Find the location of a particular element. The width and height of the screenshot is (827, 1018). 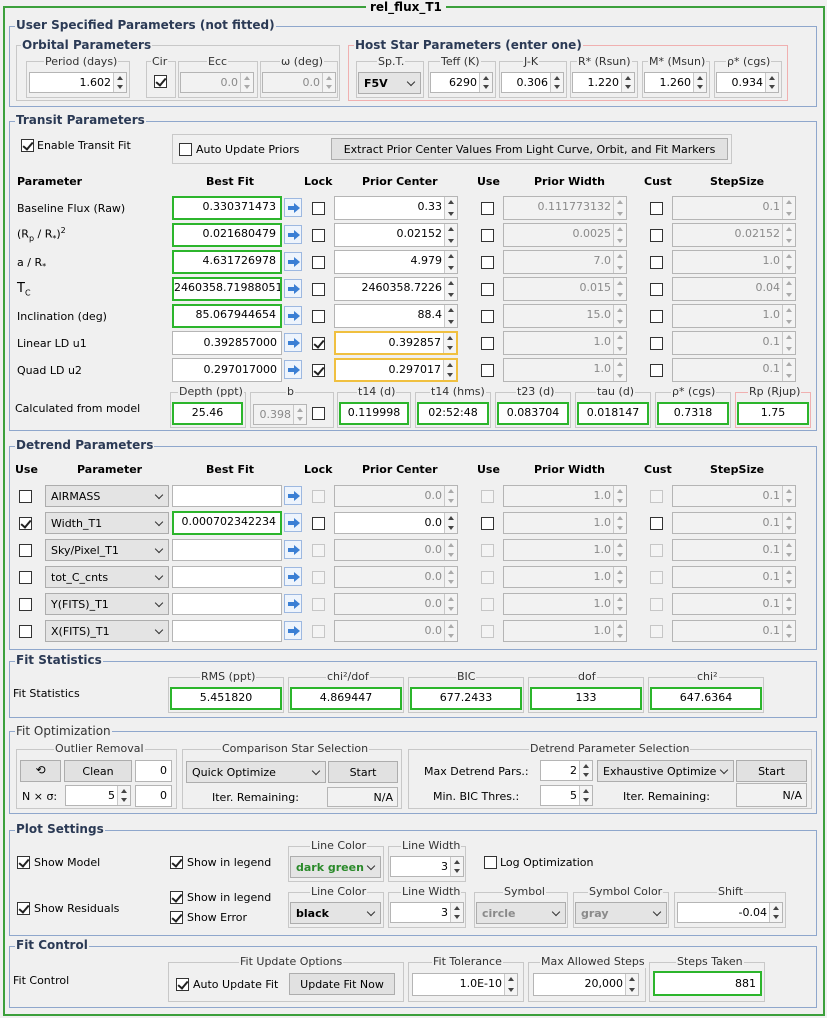

max-steps-input: 20,000 is located at coordinates (586, 984).